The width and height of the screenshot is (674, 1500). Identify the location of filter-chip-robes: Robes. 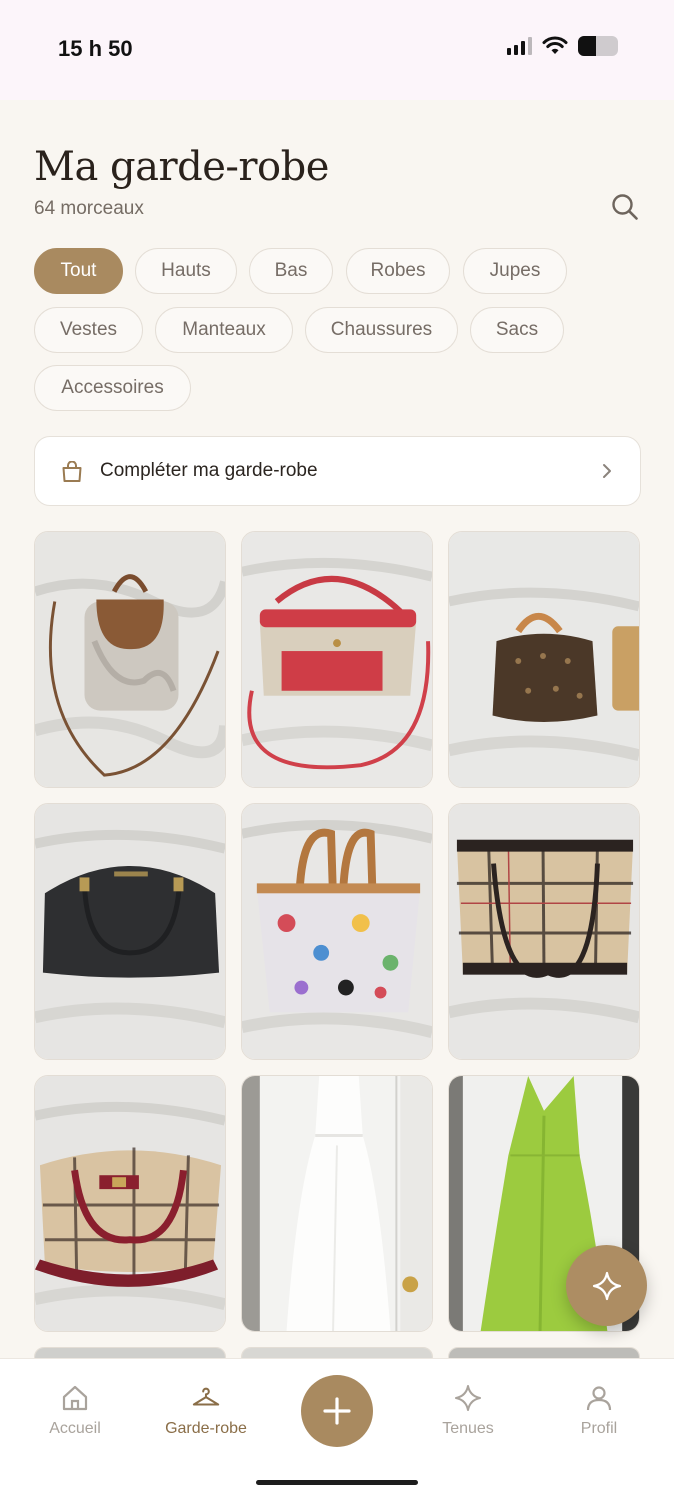
(398, 271).